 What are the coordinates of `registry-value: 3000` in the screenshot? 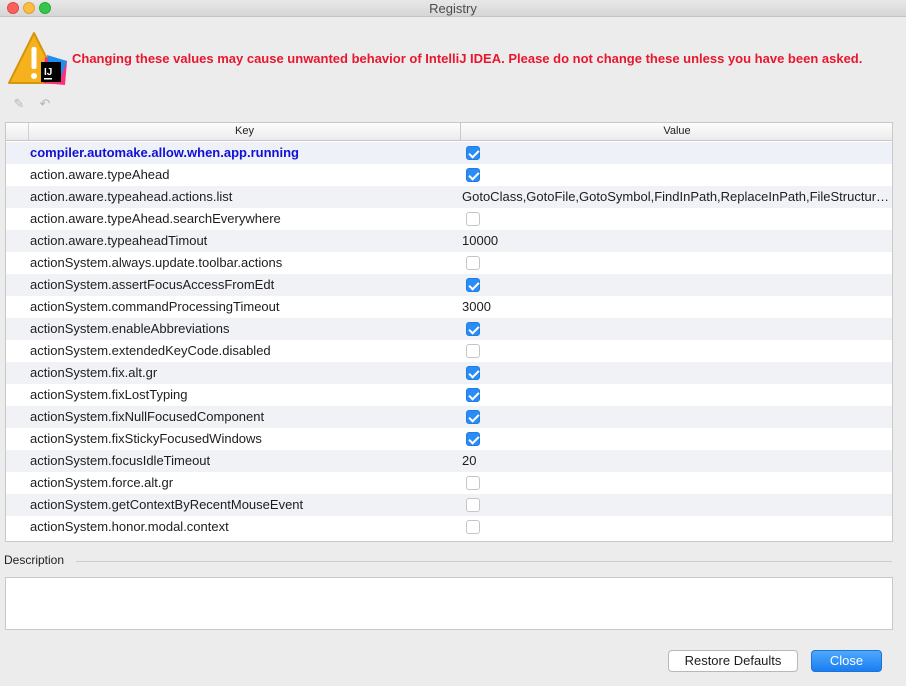 It's located at (676, 307).